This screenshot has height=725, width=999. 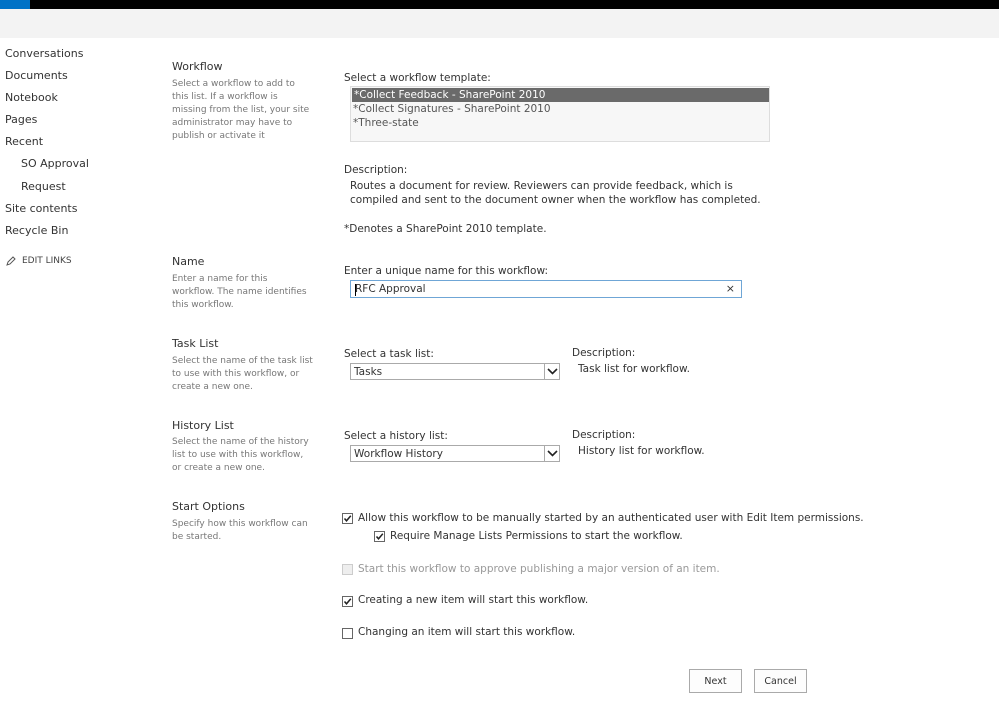 I want to click on app-launcher-tile, so click(x=15, y=4).